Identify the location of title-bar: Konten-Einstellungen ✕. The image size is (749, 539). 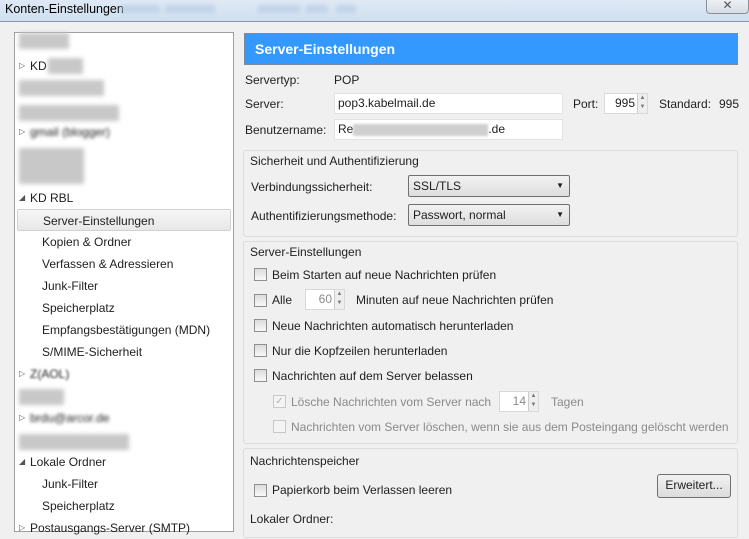
(374, 11).